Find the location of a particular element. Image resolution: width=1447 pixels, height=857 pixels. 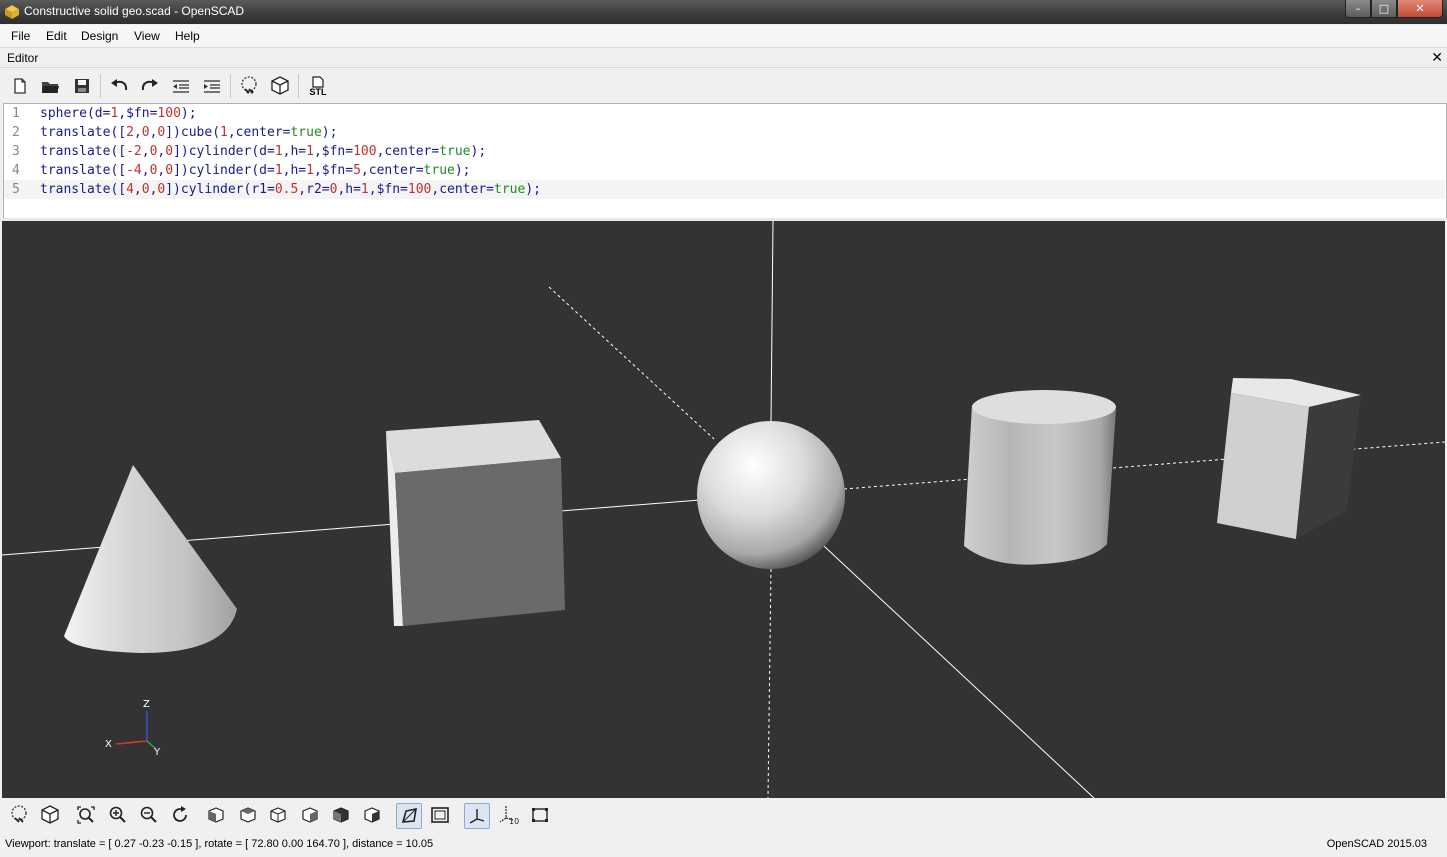

render-icon is located at coordinates (280, 86).